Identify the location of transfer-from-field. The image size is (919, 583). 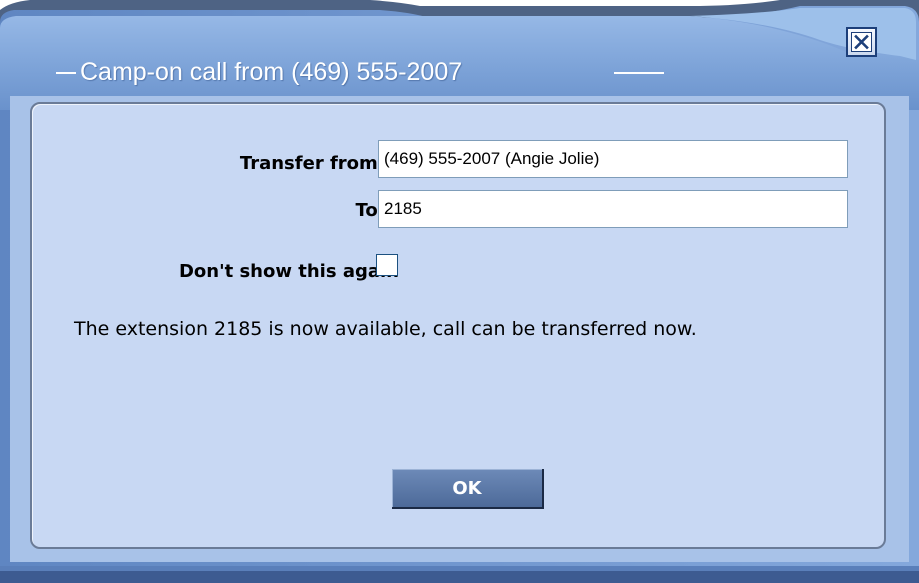
(613, 159).